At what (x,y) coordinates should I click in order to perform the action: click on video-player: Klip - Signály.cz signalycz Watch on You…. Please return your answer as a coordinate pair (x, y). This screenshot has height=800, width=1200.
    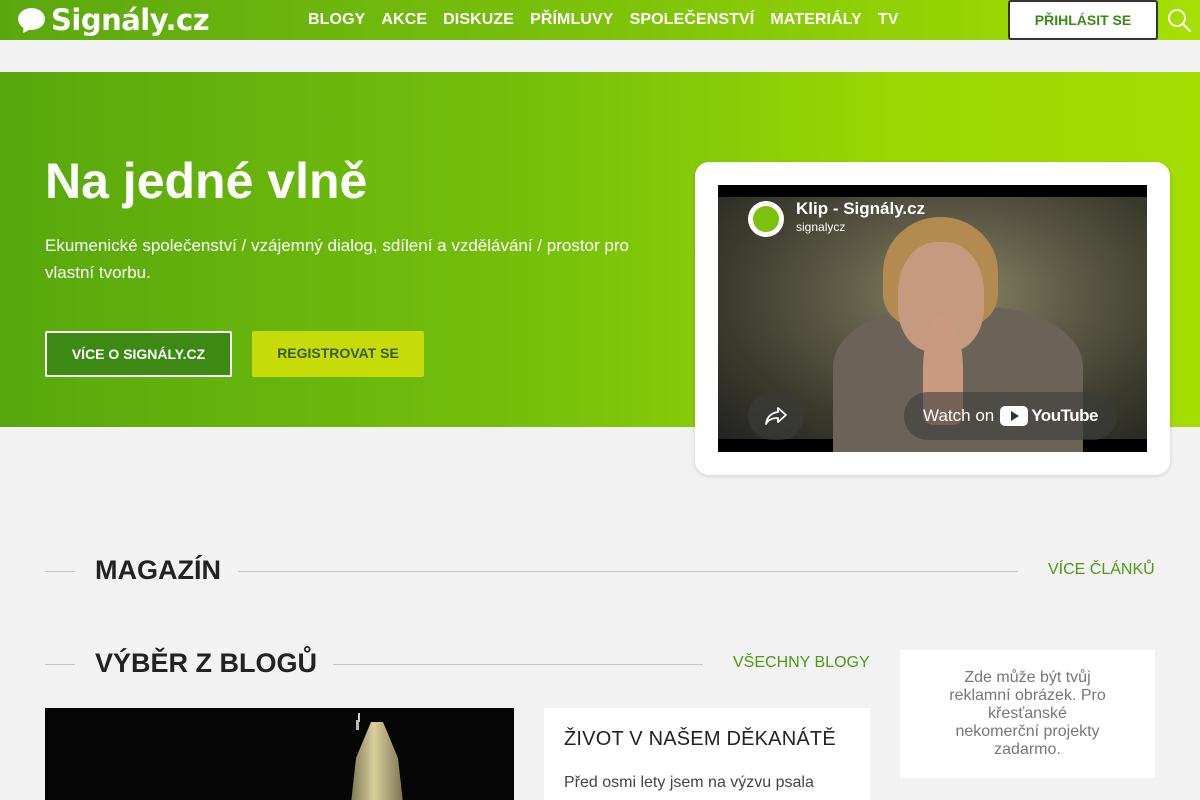
    Looking at the image, I should click on (932, 318).